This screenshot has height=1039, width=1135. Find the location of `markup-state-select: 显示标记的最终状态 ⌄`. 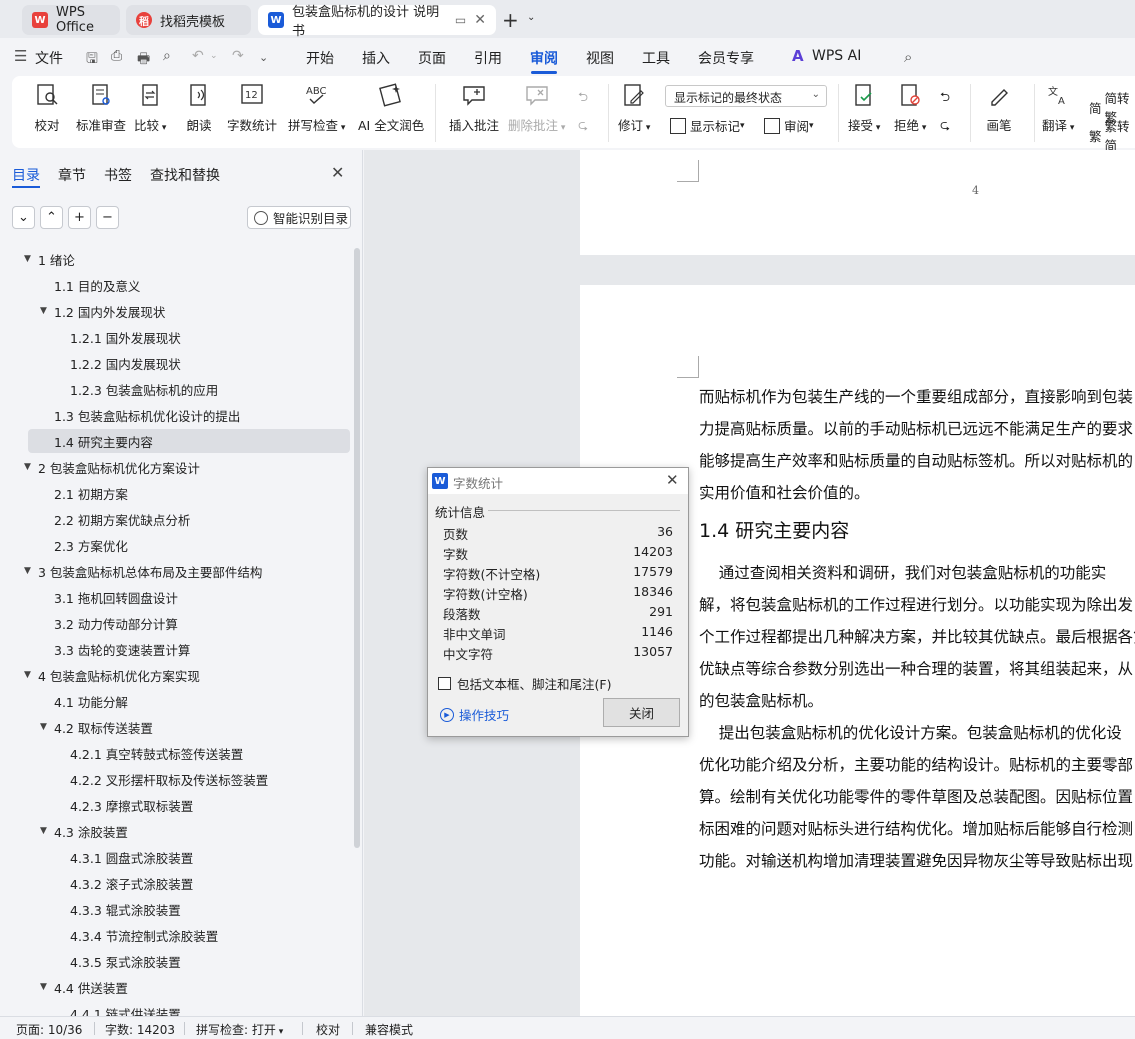

markup-state-select: 显示标记的最终状态 ⌄ is located at coordinates (746, 96).